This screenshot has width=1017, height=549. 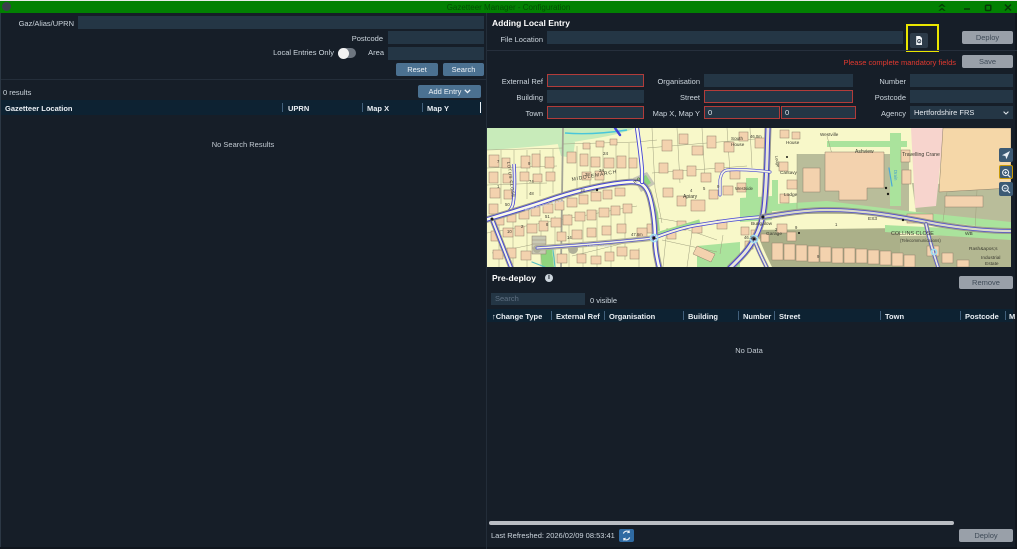 What do you see at coordinates (582, 190) in the screenshot?
I see `svg-text: 18` at bounding box center [582, 190].